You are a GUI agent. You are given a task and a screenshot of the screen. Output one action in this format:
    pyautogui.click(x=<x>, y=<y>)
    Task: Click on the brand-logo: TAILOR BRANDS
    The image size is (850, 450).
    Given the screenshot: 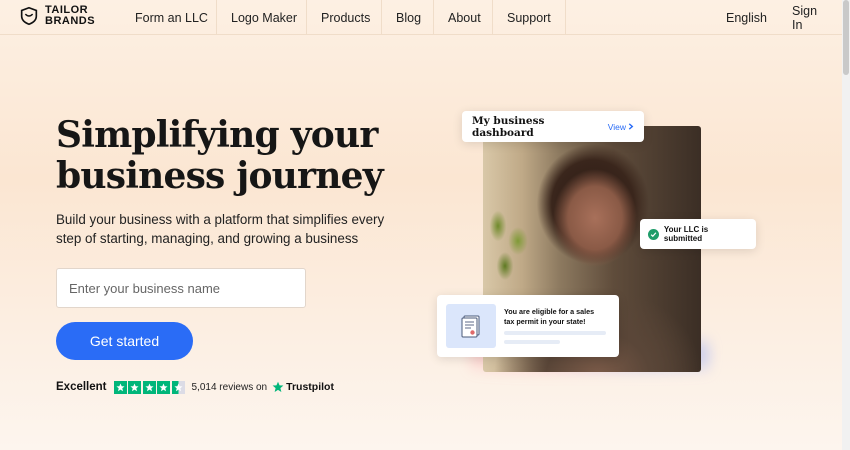 What is the action you would take?
    pyautogui.click(x=56, y=16)
    